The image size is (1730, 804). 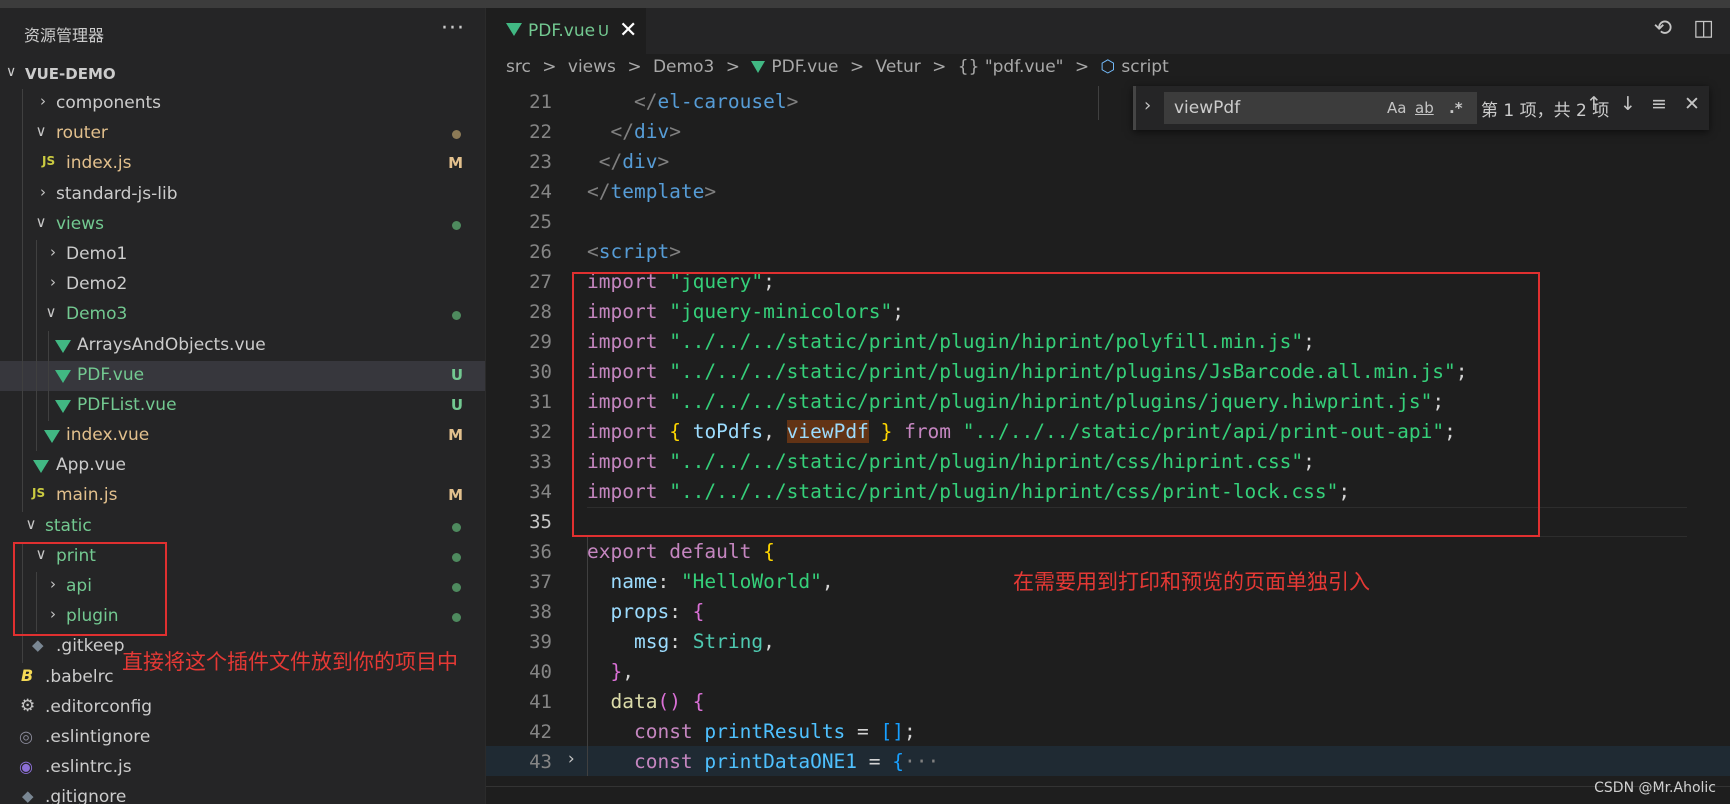 What do you see at coordinates (1659, 104) in the screenshot?
I see `find-in-selection-icon: ≡` at bounding box center [1659, 104].